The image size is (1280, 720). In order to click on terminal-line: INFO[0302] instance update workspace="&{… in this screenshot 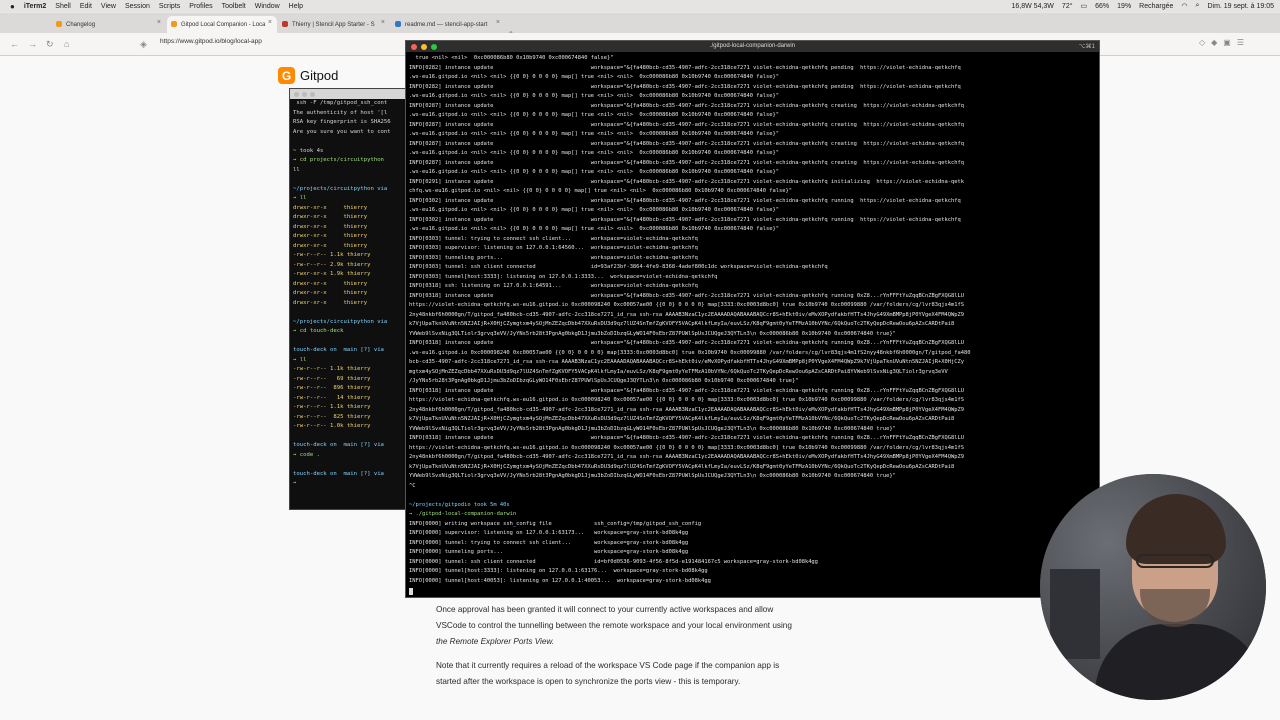, I will do `click(685, 219)`.